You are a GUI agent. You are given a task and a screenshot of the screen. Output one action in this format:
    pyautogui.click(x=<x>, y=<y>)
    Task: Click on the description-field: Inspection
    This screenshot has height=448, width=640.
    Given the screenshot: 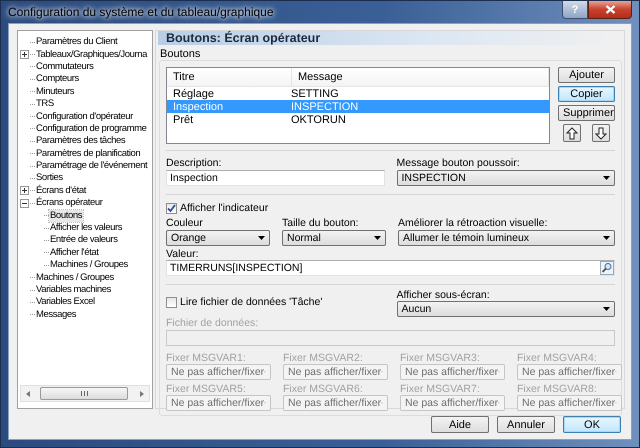 What is the action you would take?
    pyautogui.click(x=275, y=178)
    